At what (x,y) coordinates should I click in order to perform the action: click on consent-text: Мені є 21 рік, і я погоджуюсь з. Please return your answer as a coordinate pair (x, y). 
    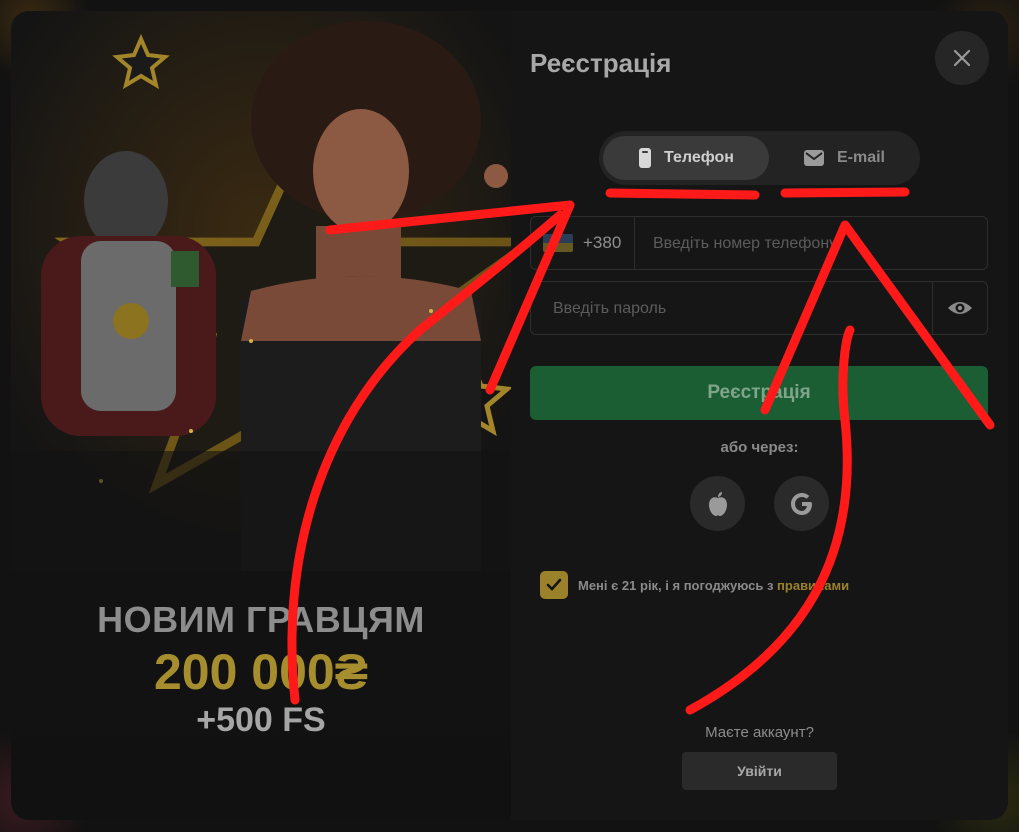
    Looking at the image, I should click on (678, 585).